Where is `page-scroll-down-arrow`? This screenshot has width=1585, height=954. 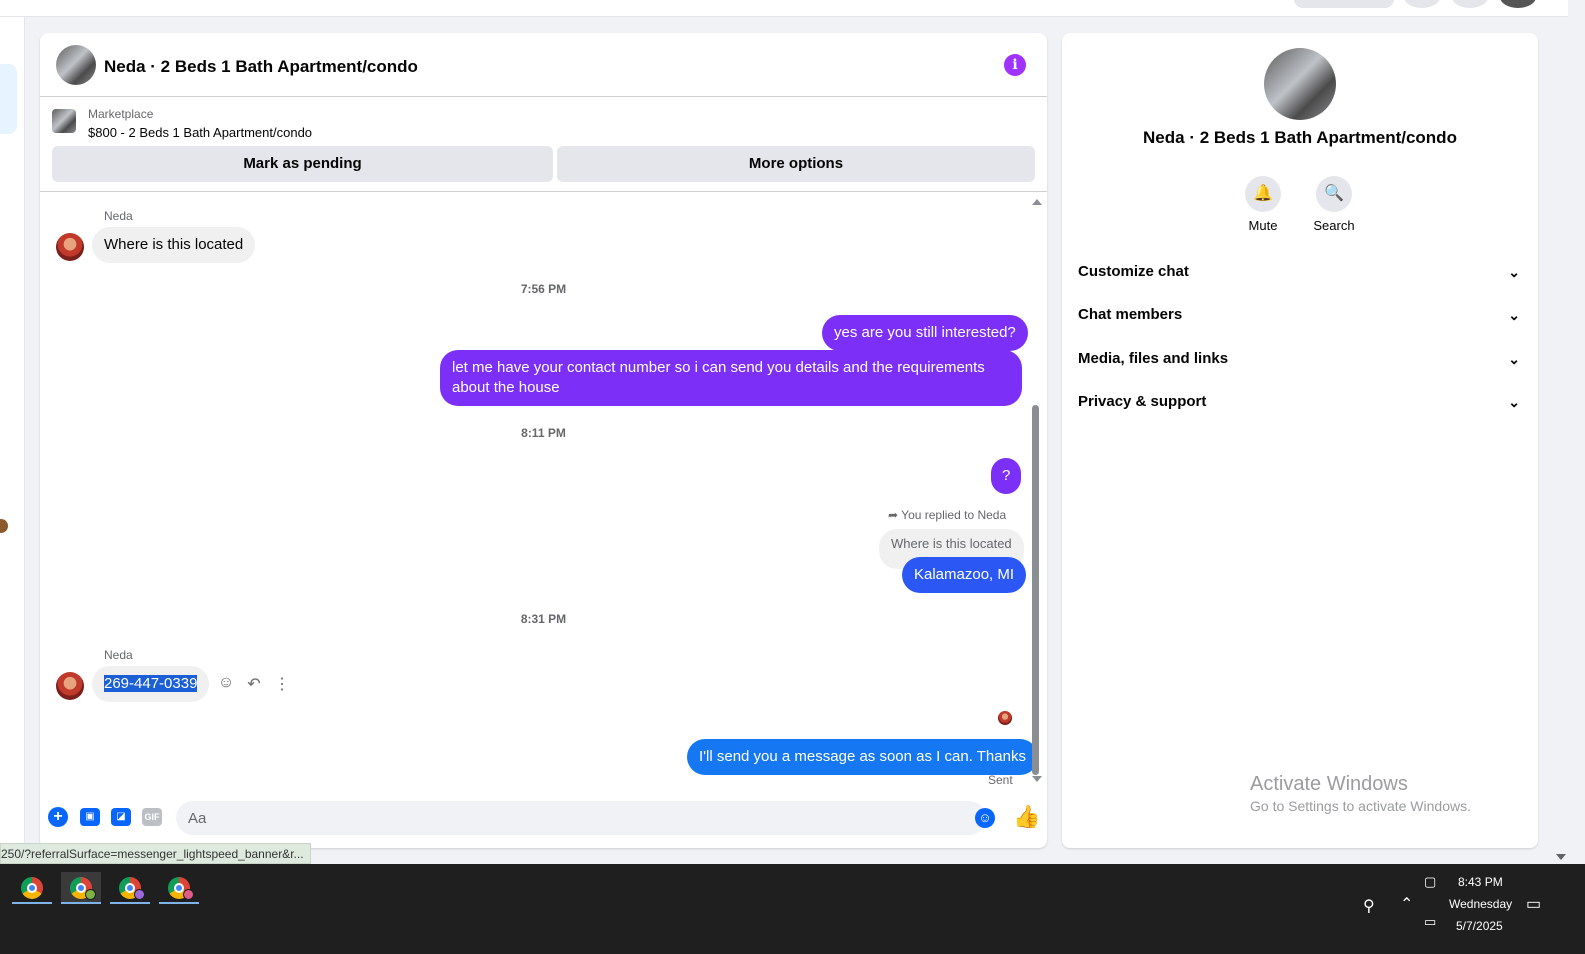
page-scroll-down-arrow is located at coordinates (1561, 857).